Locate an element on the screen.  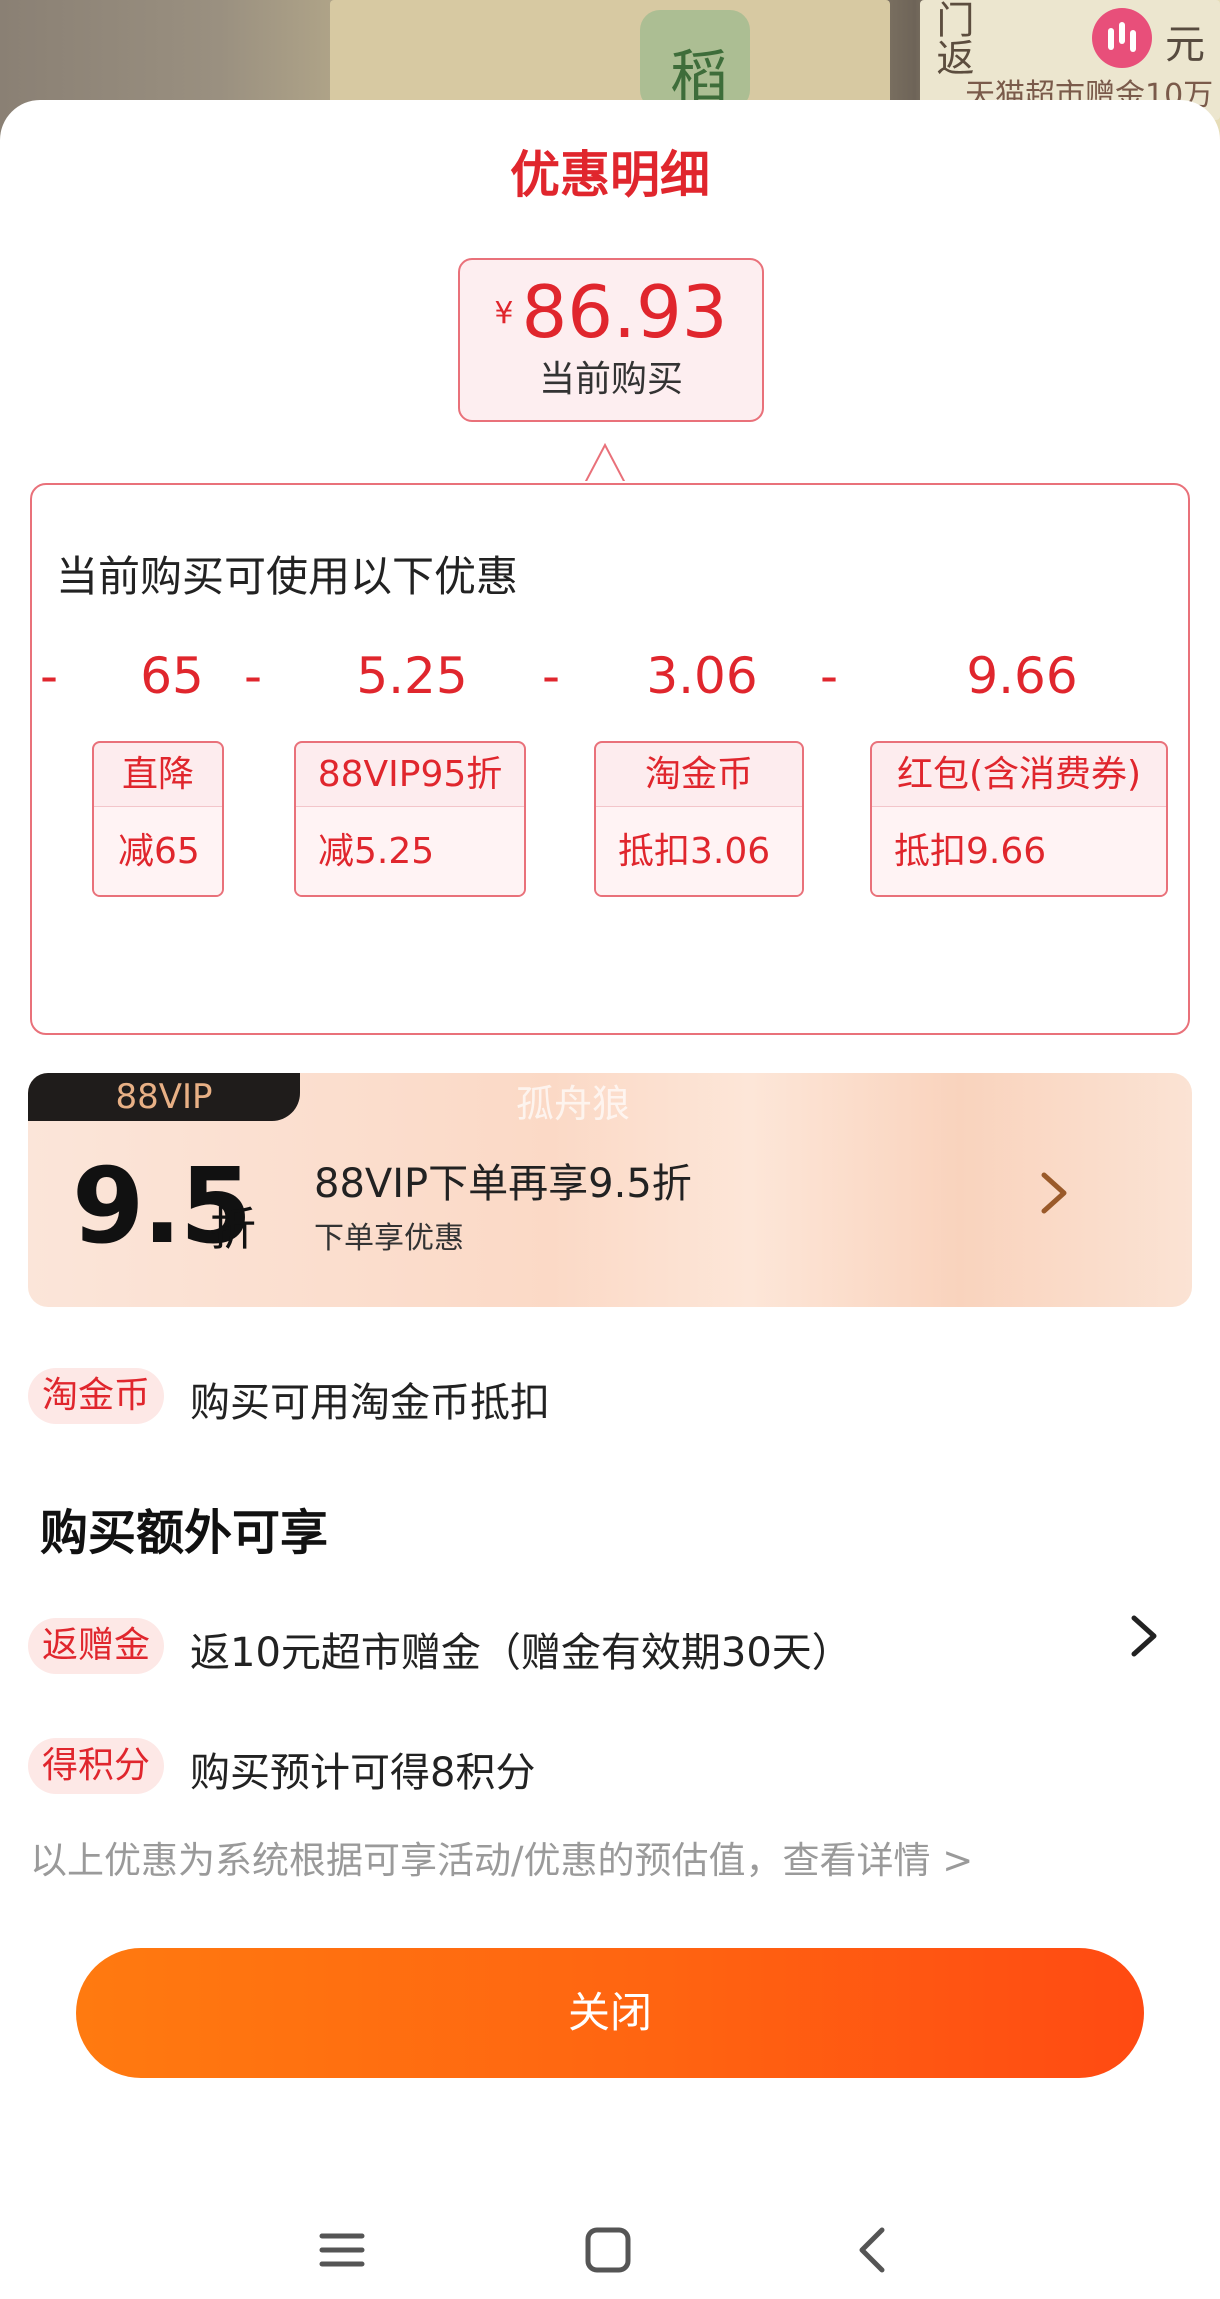
callout-pointer is located at coordinates (605, 463).